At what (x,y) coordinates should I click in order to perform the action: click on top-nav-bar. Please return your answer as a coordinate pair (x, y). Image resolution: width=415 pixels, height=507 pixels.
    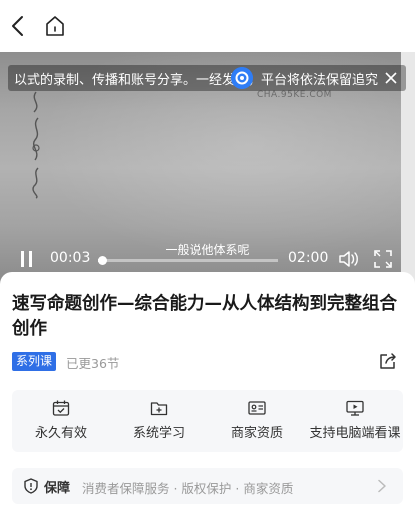
    Looking at the image, I should click on (207, 26).